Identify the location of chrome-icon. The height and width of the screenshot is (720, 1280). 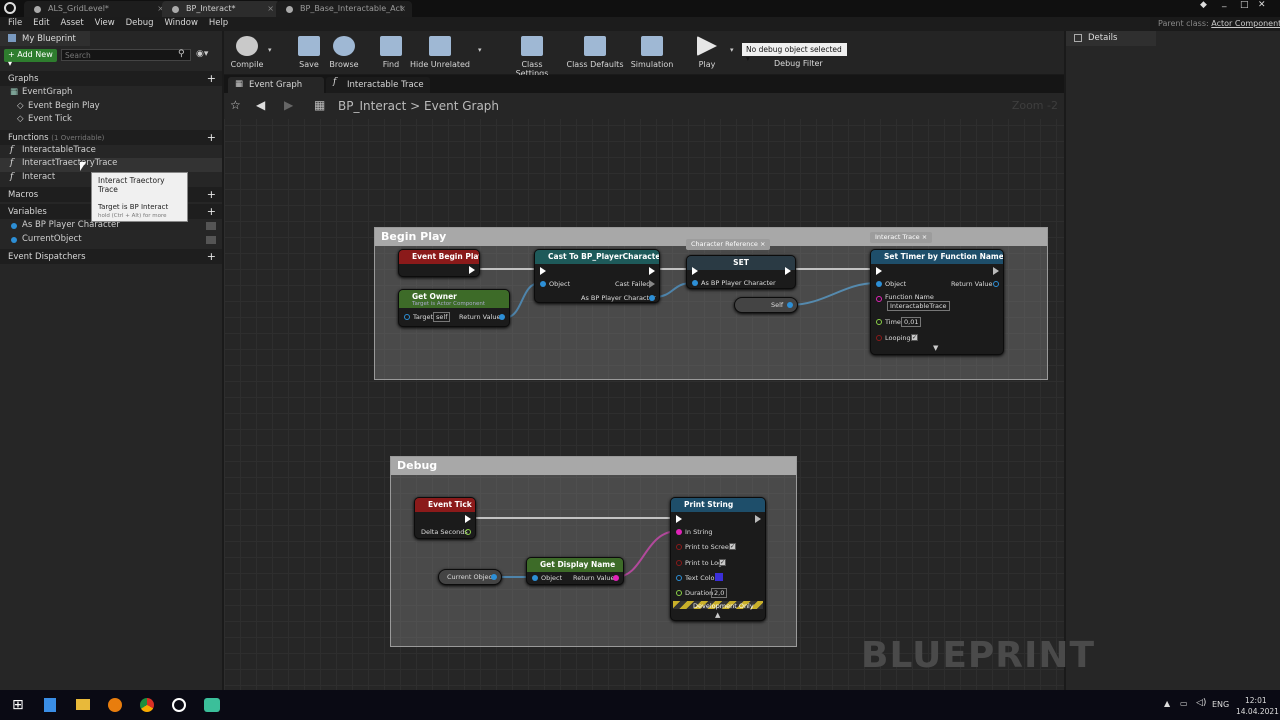
(147, 705).